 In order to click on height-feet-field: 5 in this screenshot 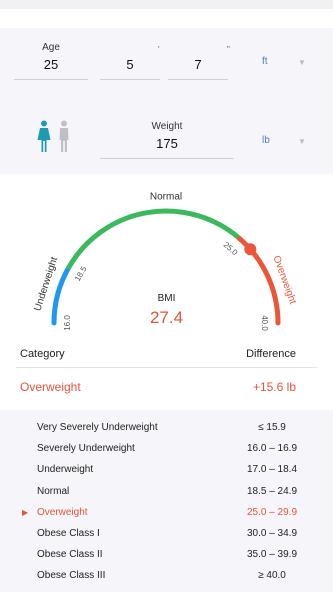, I will do `click(130, 61)`.